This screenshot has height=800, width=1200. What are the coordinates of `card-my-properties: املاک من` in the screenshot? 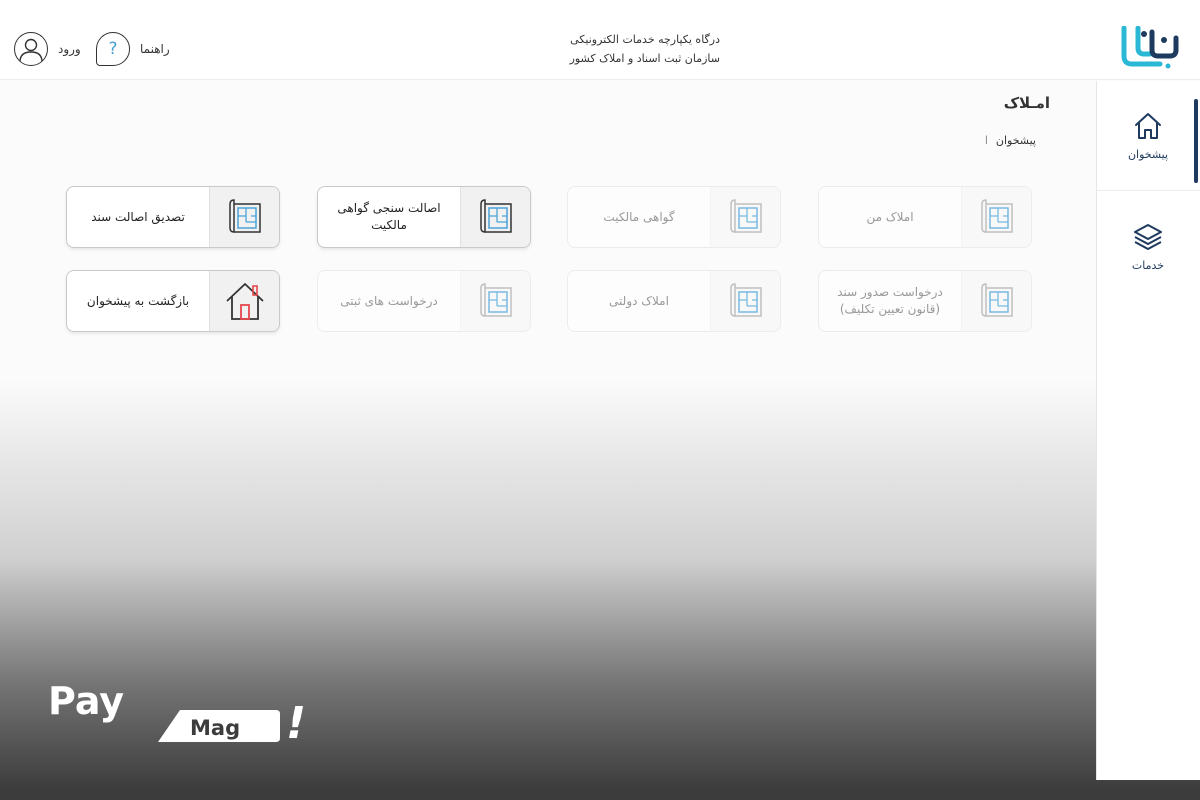 It's located at (925, 217).